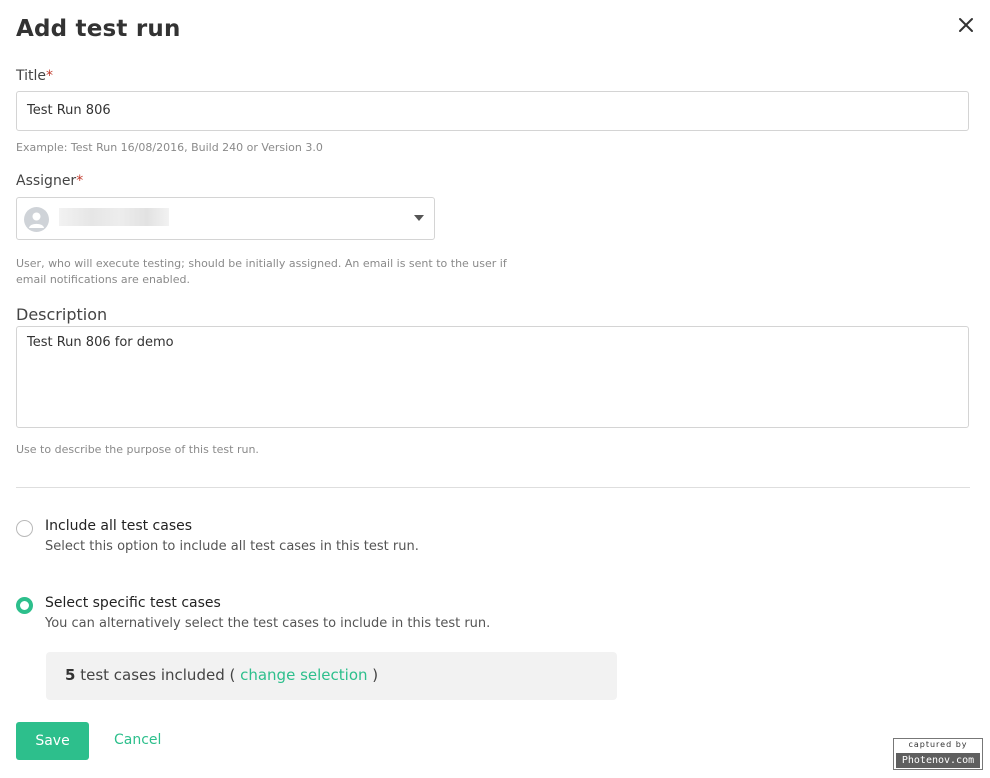 The width and height of the screenshot is (990, 778). I want to click on watermark-top-text: captured by, so click(938, 744).